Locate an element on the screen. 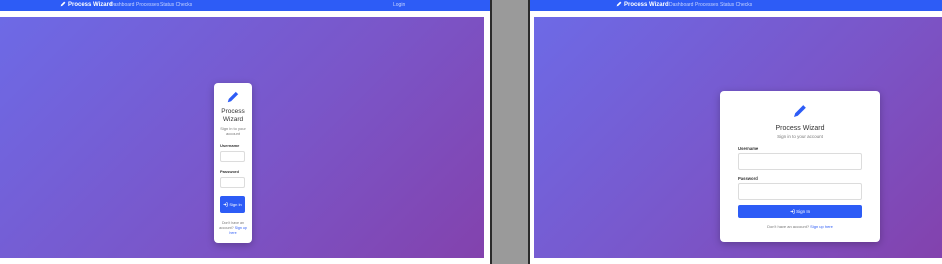 This screenshot has height=264, width=942. window-divider is located at coordinates (491, 132).